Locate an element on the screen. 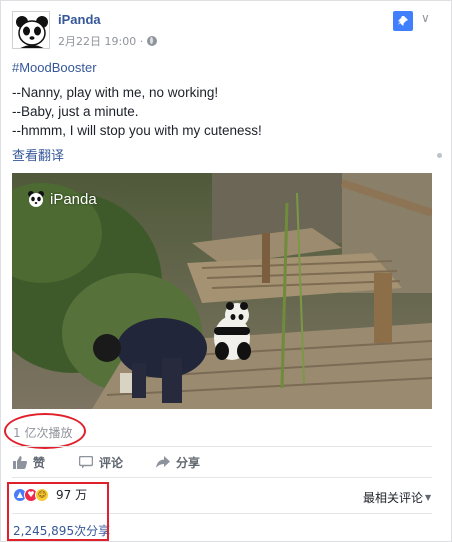  globe-icon is located at coordinates (152, 41).